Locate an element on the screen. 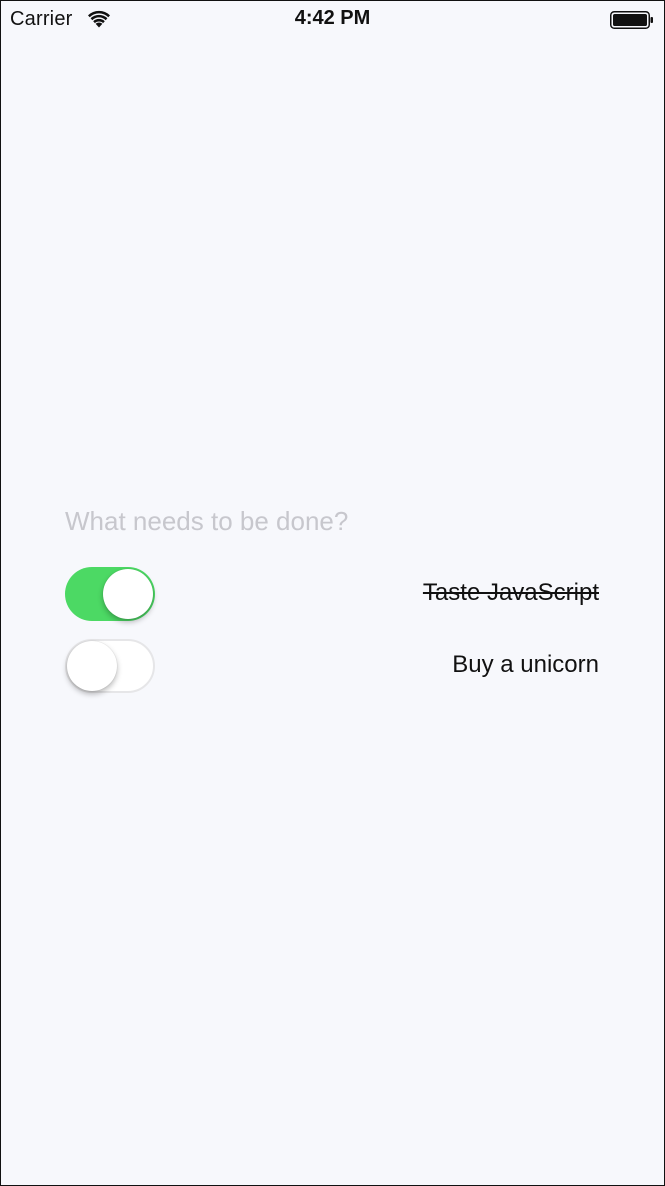 The width and height of the screenshot is (665, 1186). todo-list: Taste JavaScript Buy a unicorn is located at coordinates (332, 637).